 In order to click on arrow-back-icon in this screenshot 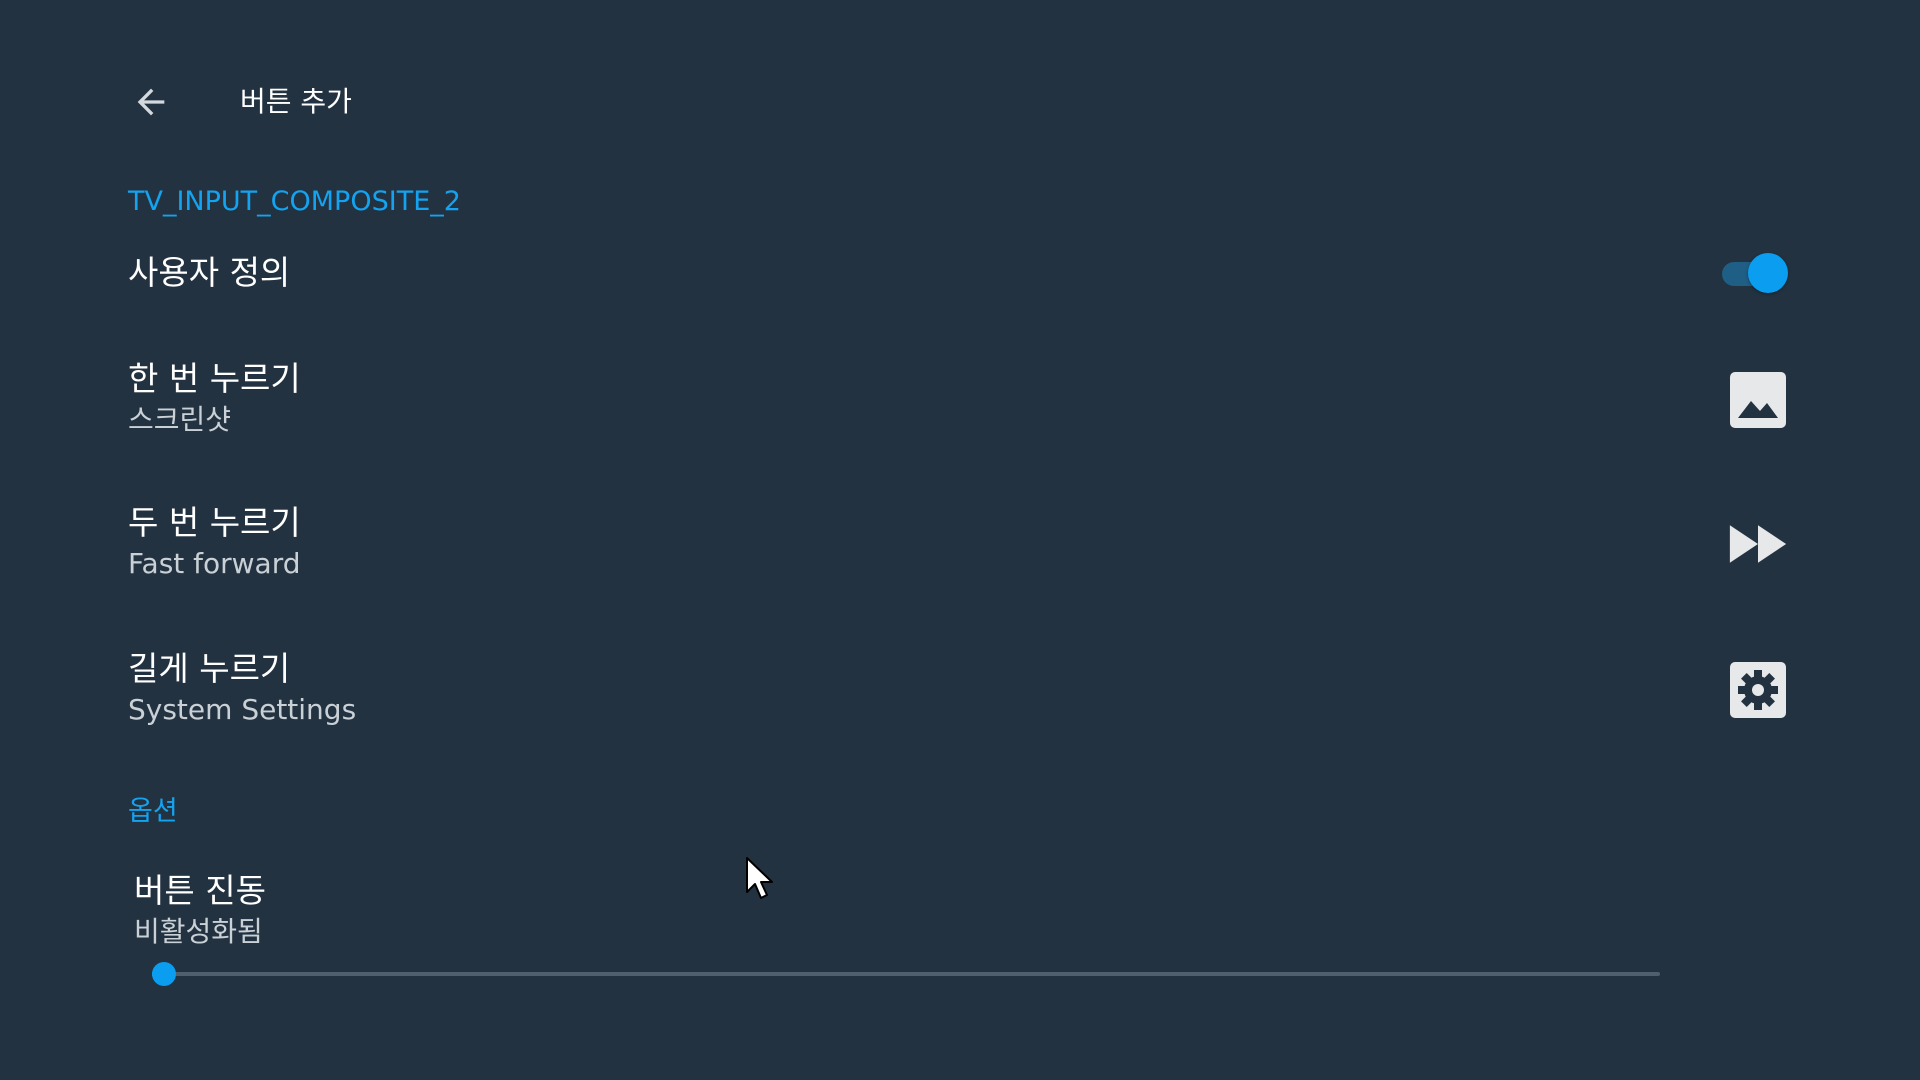, I will do `click(151, 102)`.